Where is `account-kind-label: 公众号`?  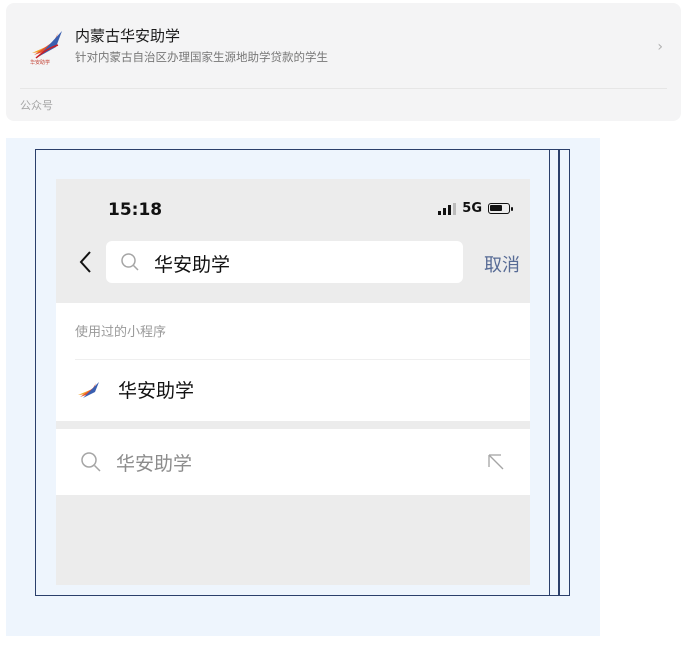 account-kind-label: 公众号 is located at coordinates (36, 105).